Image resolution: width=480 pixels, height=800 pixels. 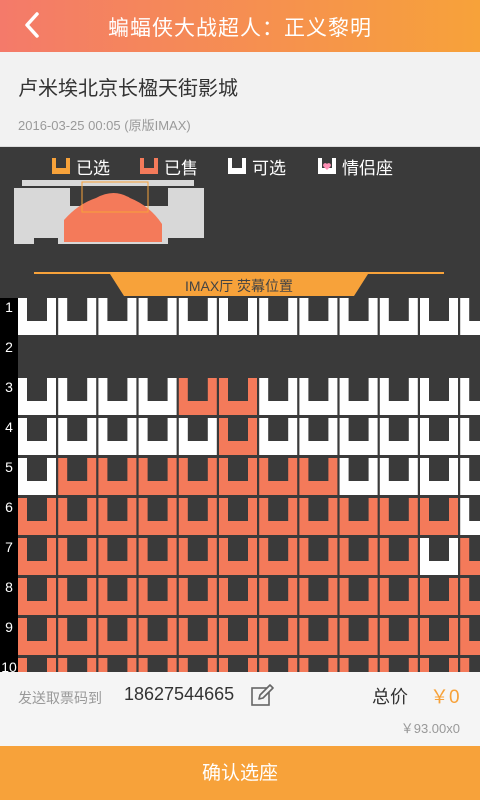 What do you see at coordinates (240, 773) in the screenshot?
I see `confirm-seat-button: 确认选座` at bounding box center [240, 773].